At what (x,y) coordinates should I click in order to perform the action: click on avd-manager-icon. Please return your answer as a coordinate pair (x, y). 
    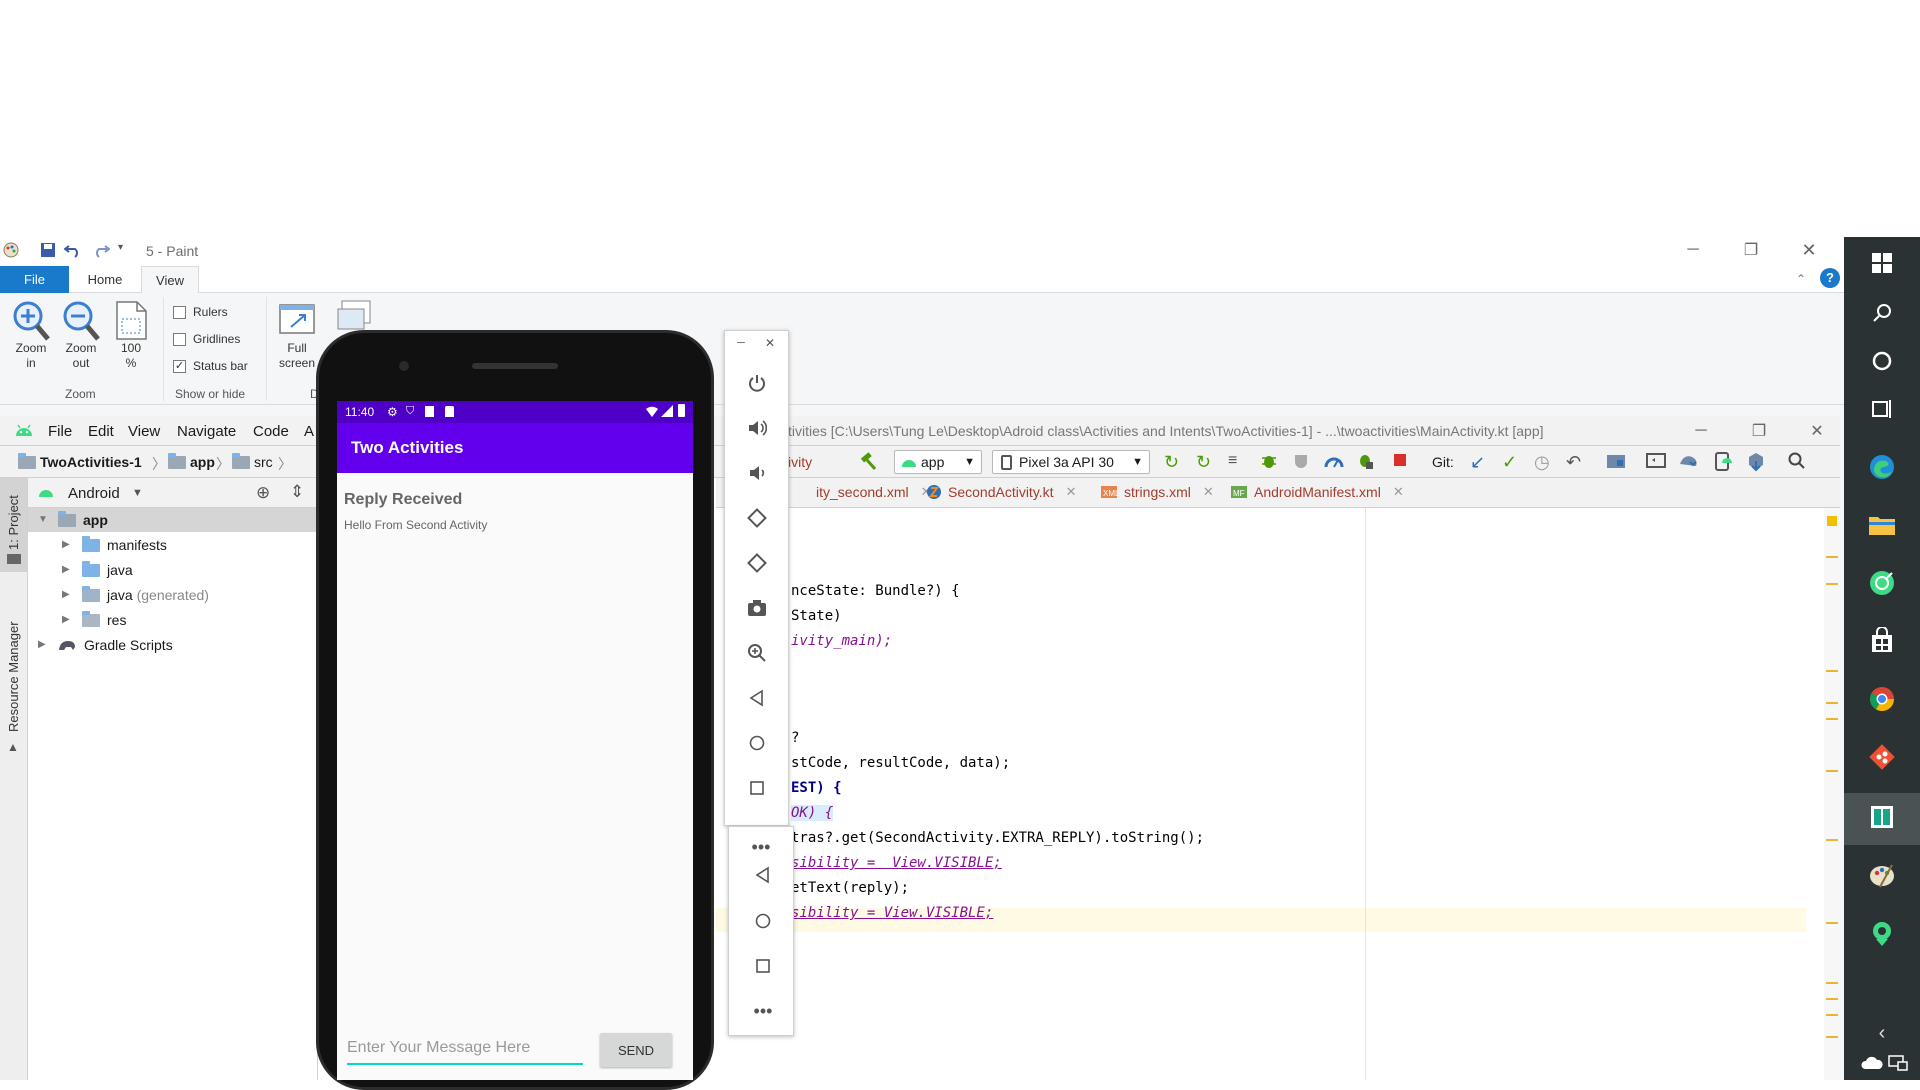
    Looking at the image, I should click on (1724, 462).